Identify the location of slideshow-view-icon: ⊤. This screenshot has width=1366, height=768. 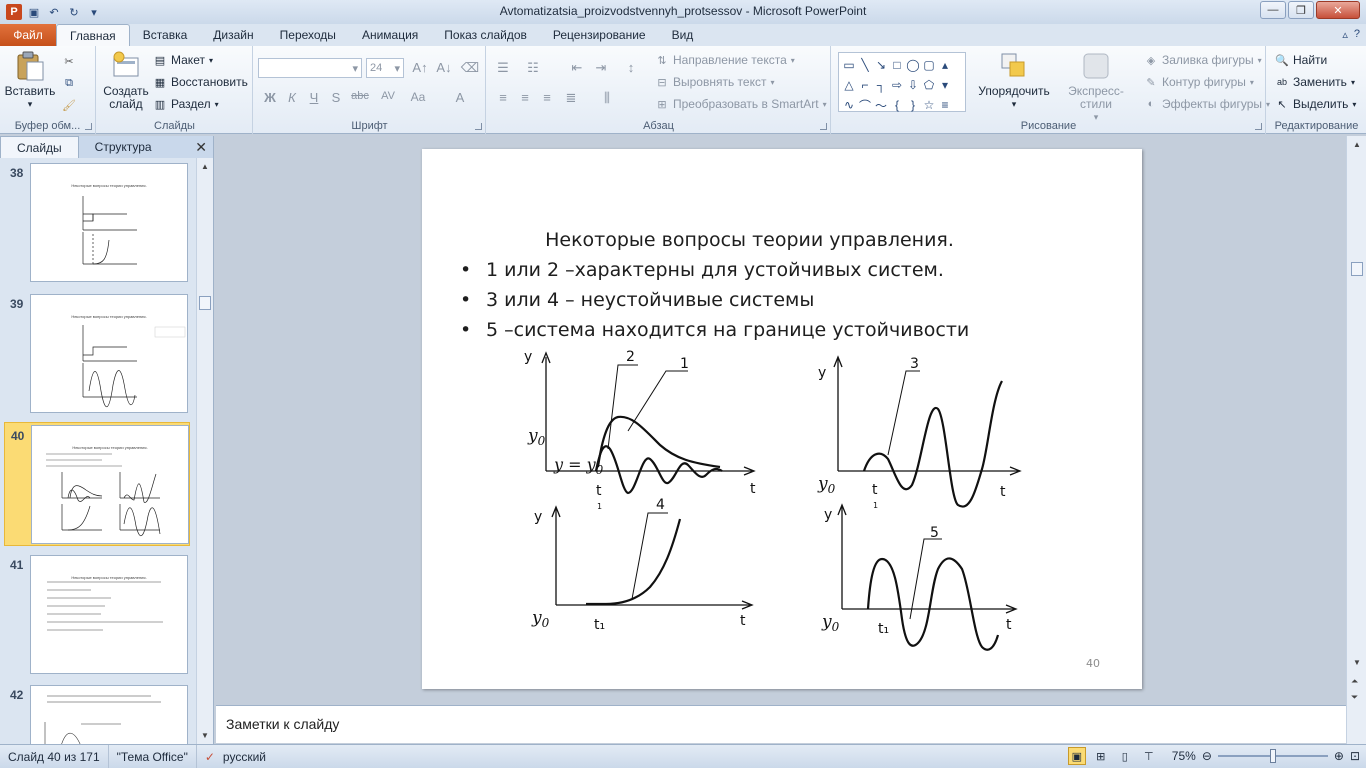
(1149, 756).